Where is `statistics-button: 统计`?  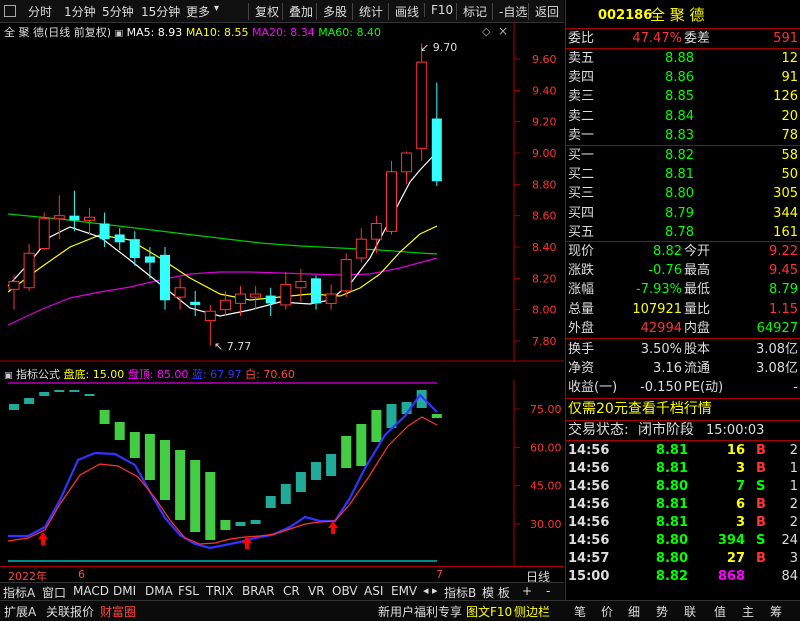
statistics-button: 统计 is located at coordinates (367, 11).